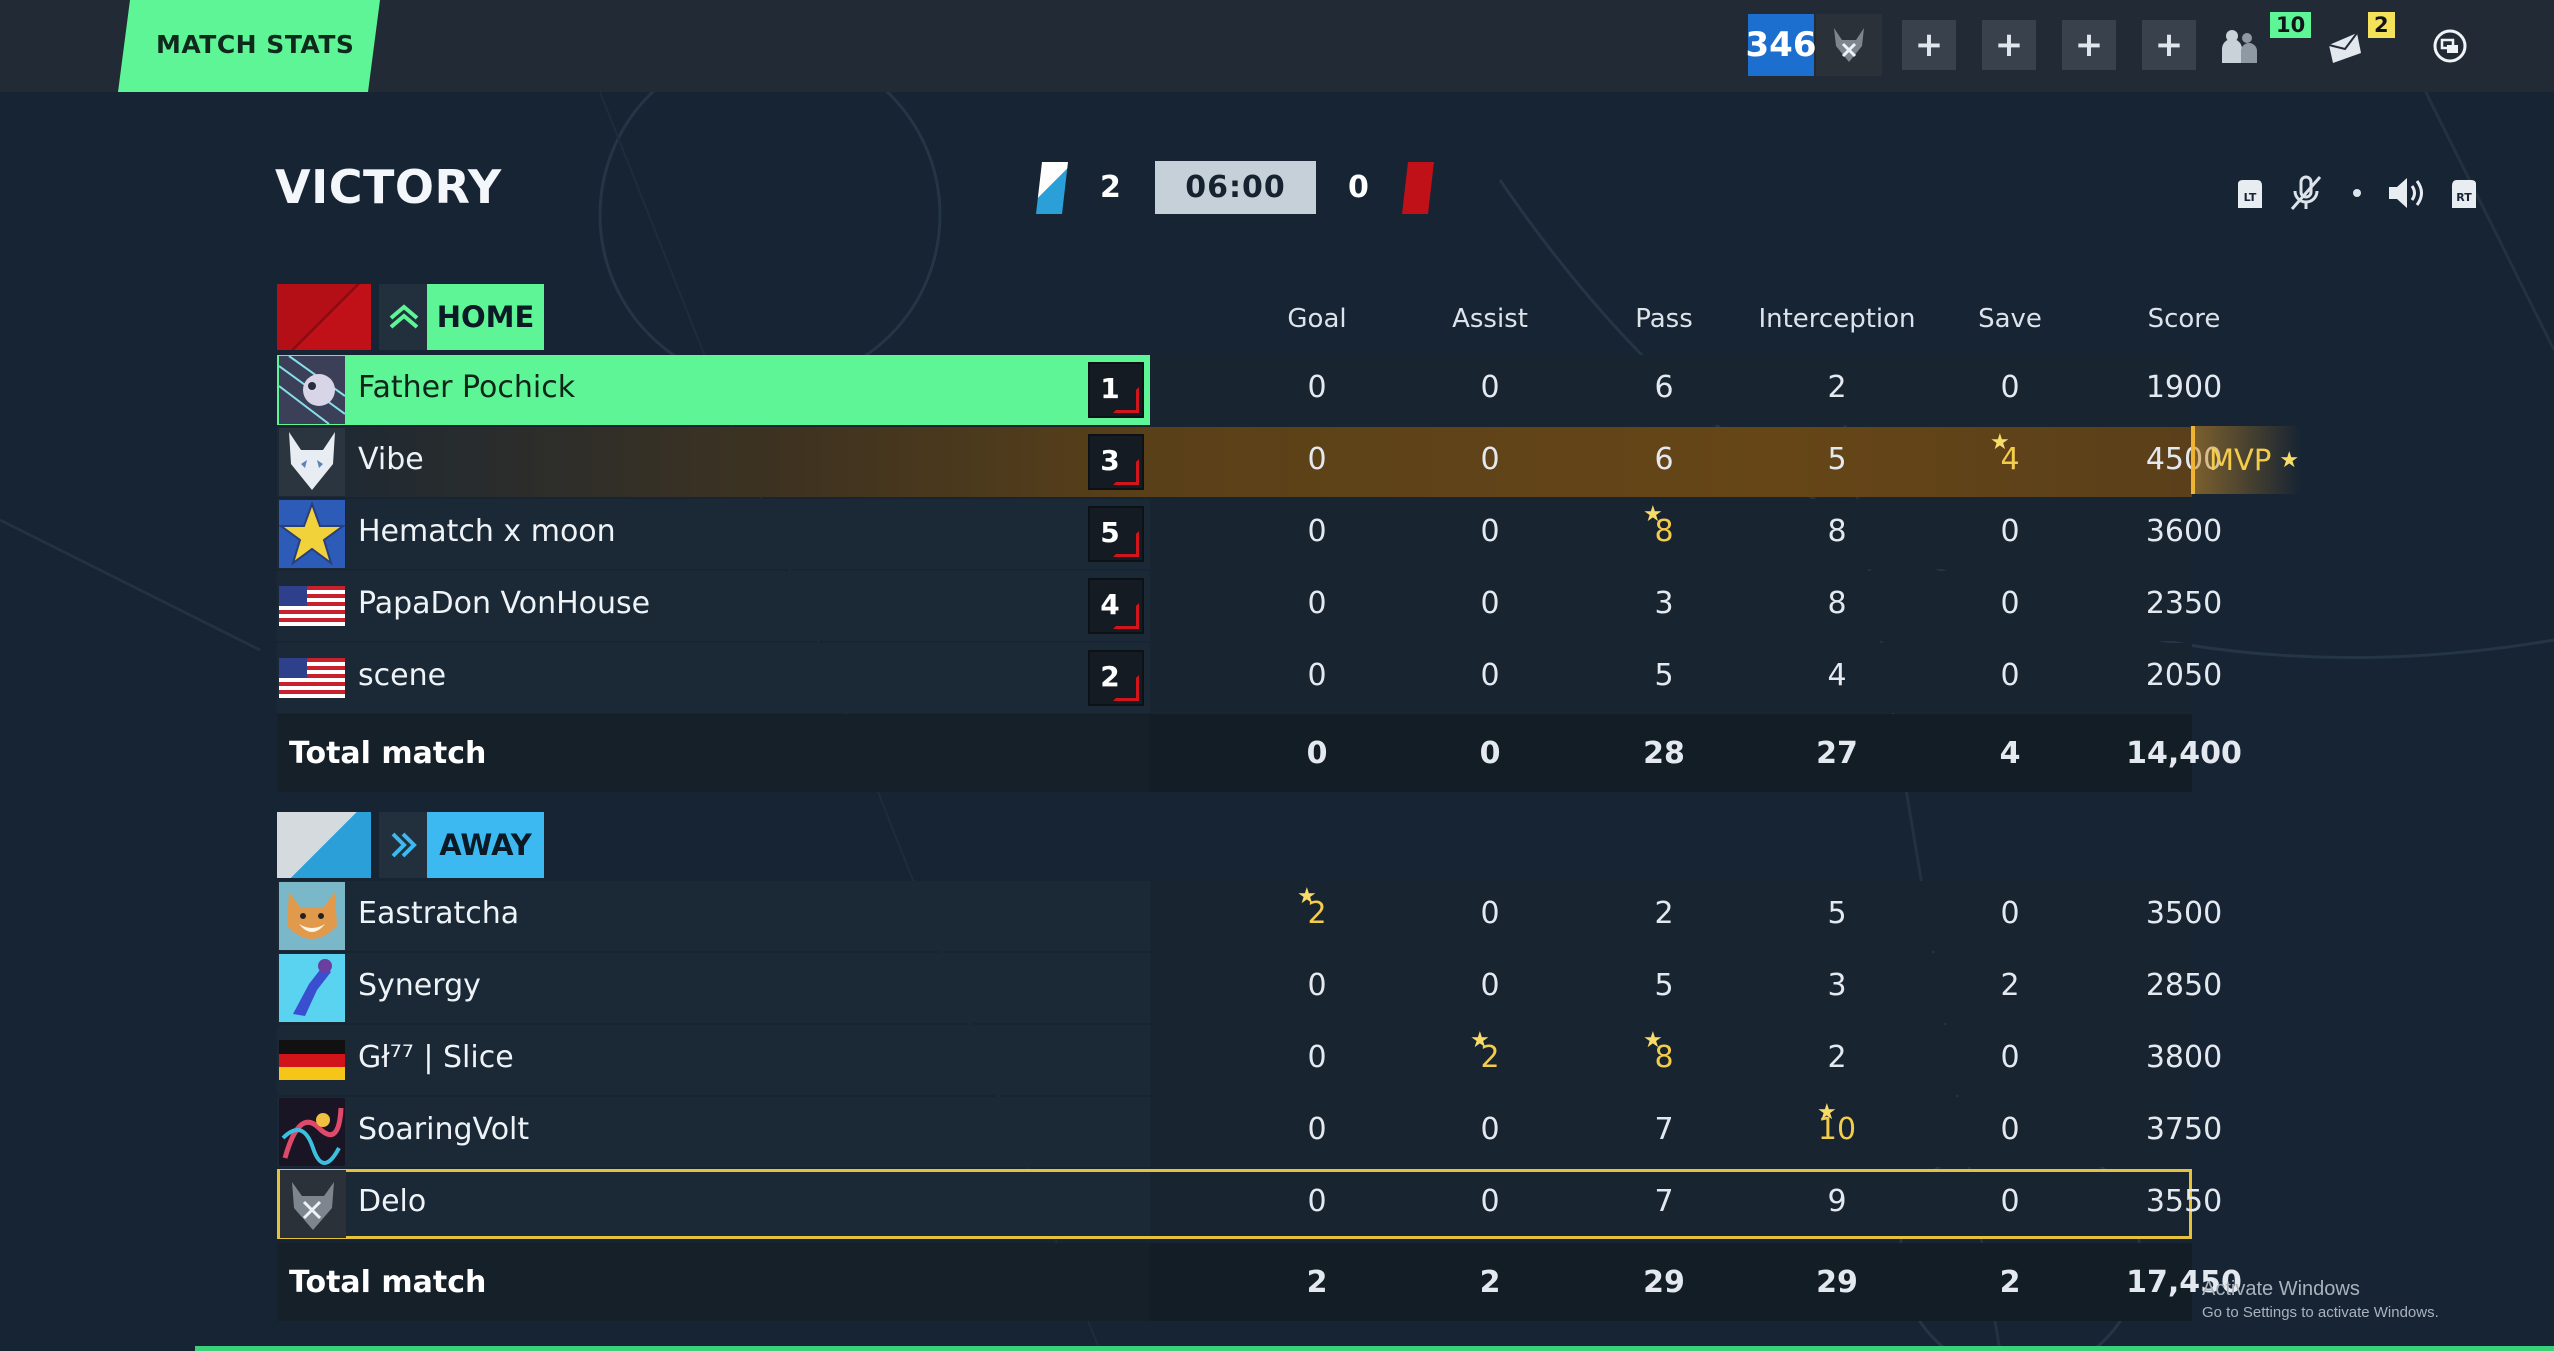 This screenshot has width=2554, height=1351. Describe the element at coordinates (1664, 753) in the screenshot. I see `total-pass: 28` at that location.